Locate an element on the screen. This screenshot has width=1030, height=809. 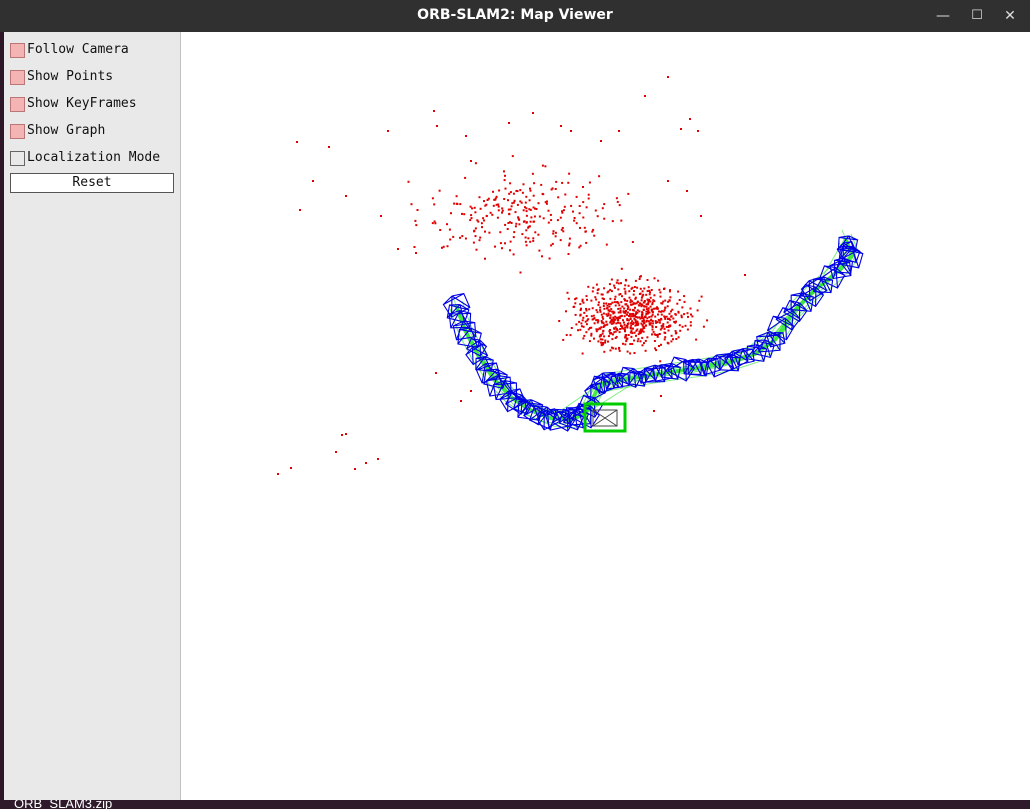
follow-camera-option: Follow Camera is located at coordinates (69, 50).